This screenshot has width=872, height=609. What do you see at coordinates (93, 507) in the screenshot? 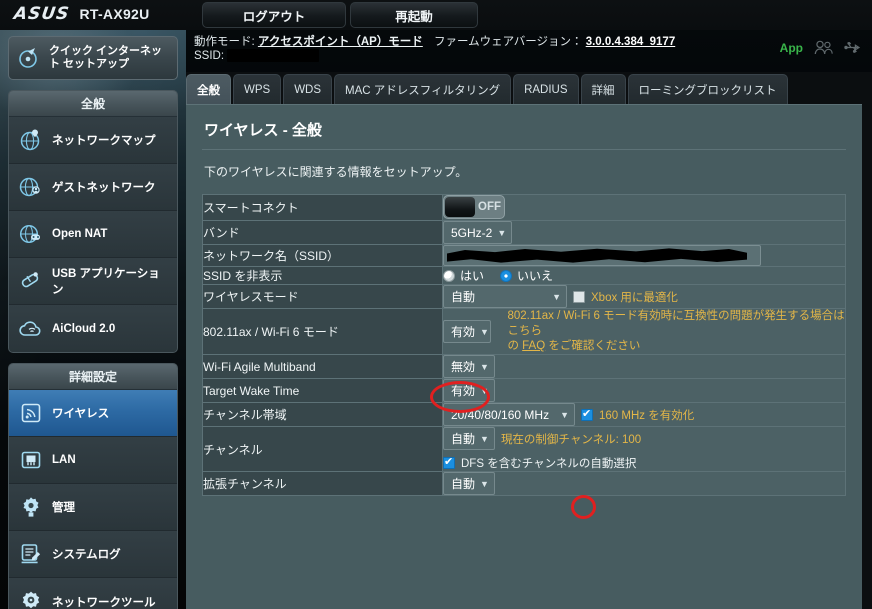
I see `sidebar-item-administration: 管理` at bounding box center [93, 507].